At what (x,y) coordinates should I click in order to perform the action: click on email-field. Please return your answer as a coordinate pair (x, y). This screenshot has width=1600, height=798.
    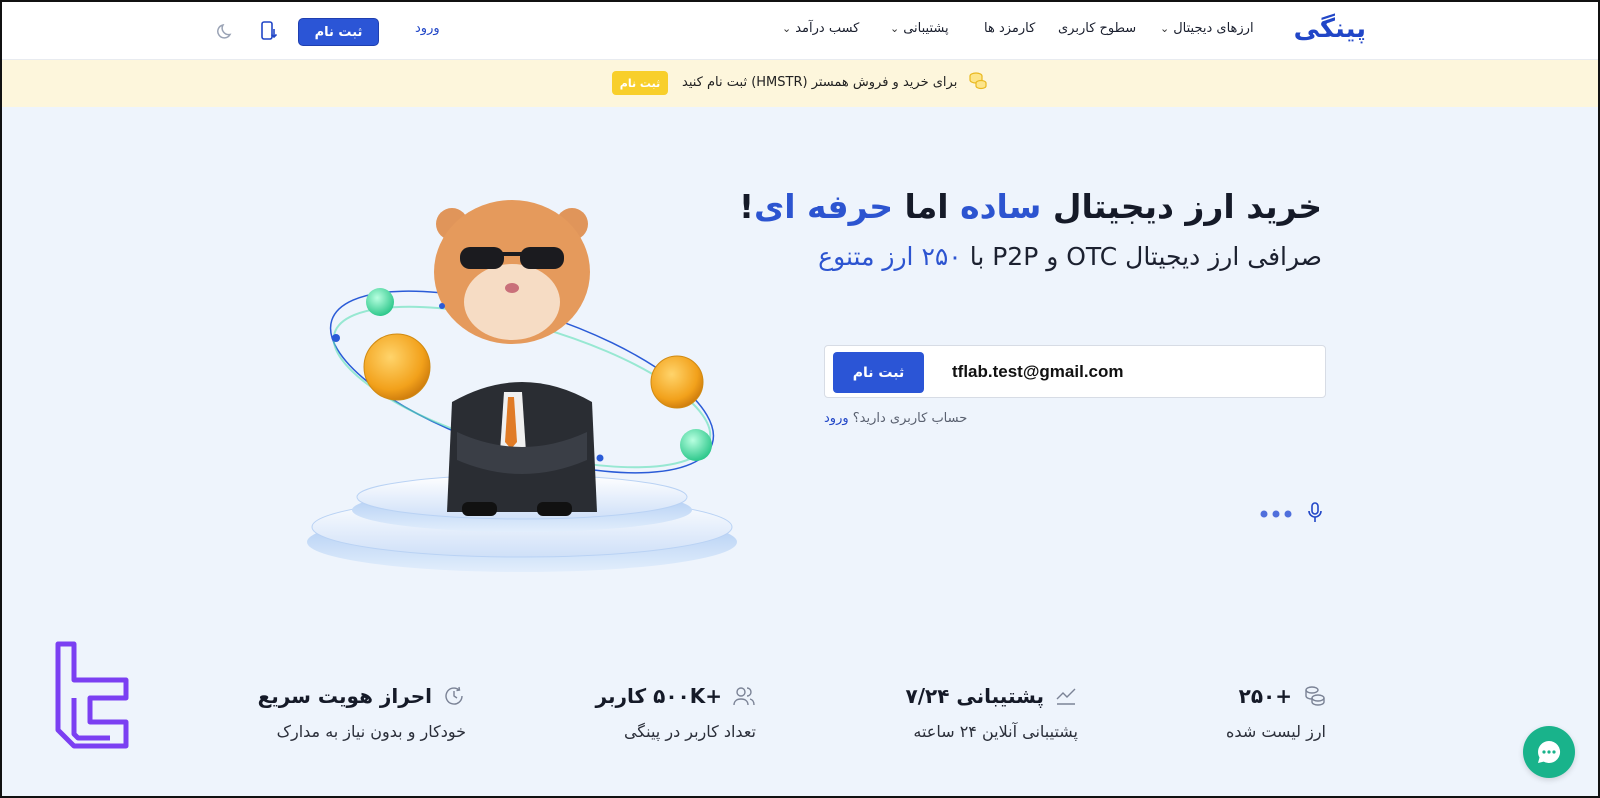
    Looking at the image, I should click on (1132, 372).